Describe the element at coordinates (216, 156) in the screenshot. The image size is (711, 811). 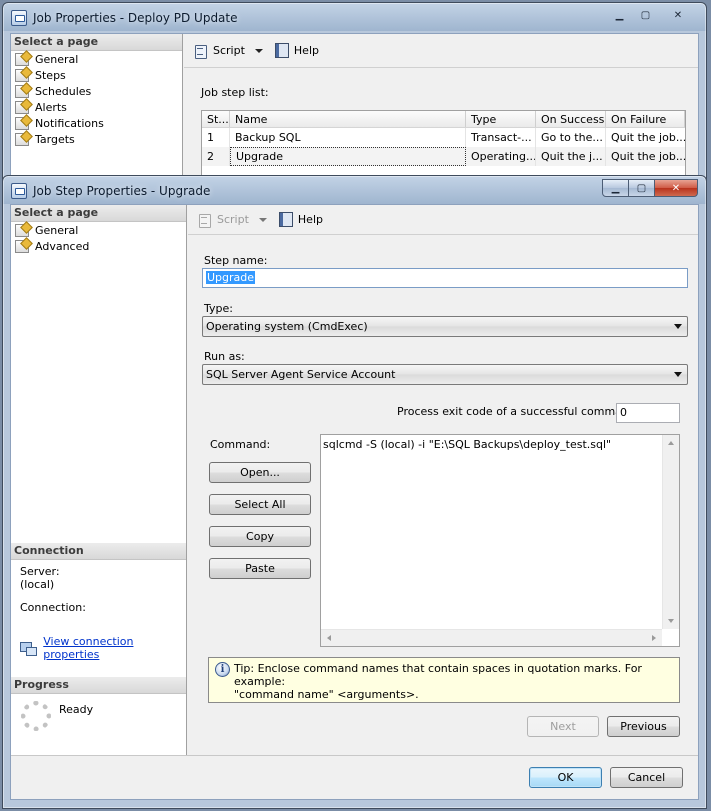
I see `cell-step: 2` at that location.